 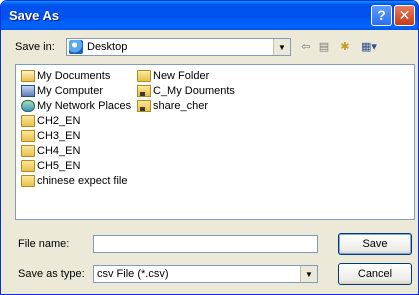 I want to click on save-in-label: Save in:, so click(x=35, y=47).